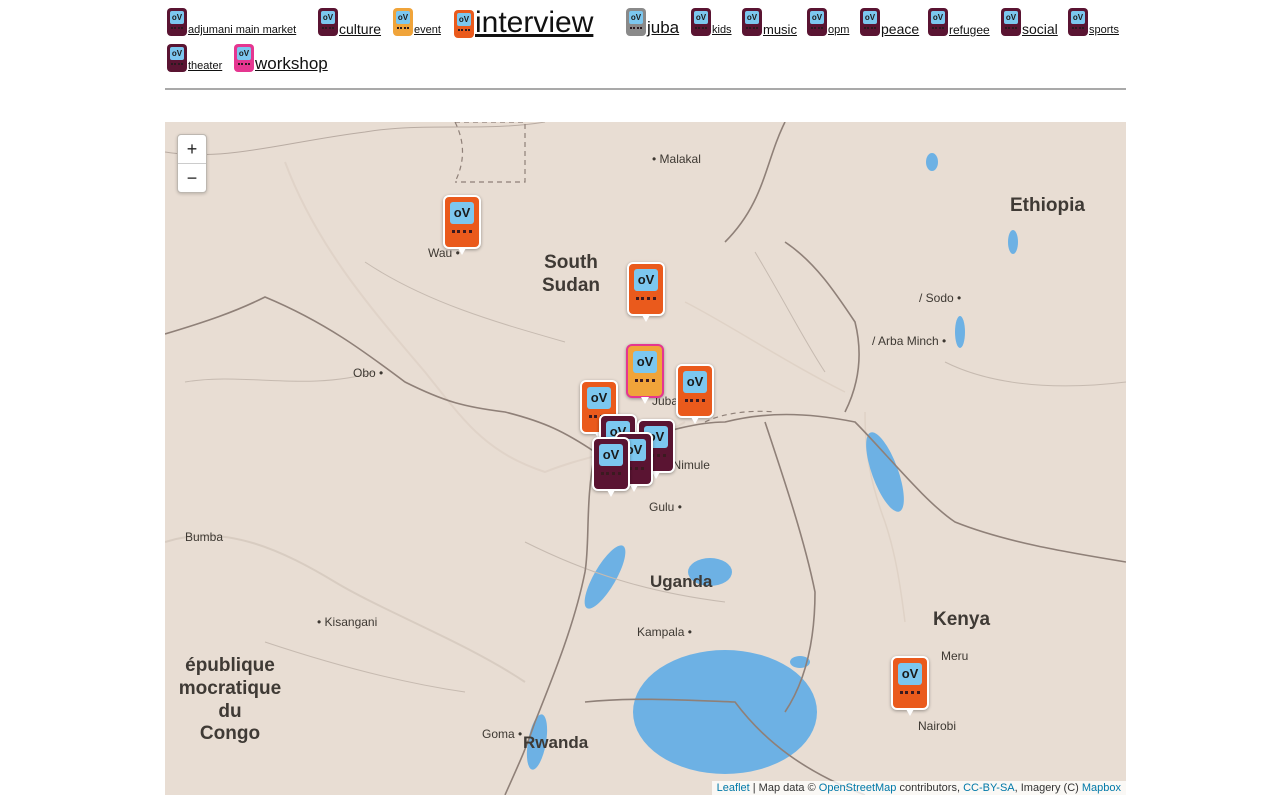 This screenshot has height=800, width=1280. I want to click on tag-refugee: oV refugee, so click(959, 22).